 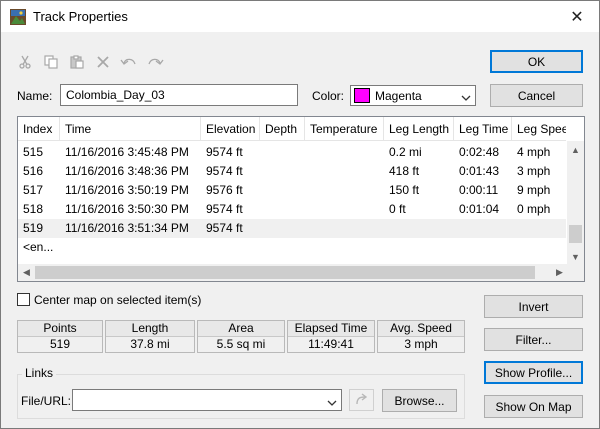 What do you see at coordinates (127, 152) in the screenshot?
I see `table-cell: 11/16/2016 3:45:48 PM` at bounding box center [127, 152].